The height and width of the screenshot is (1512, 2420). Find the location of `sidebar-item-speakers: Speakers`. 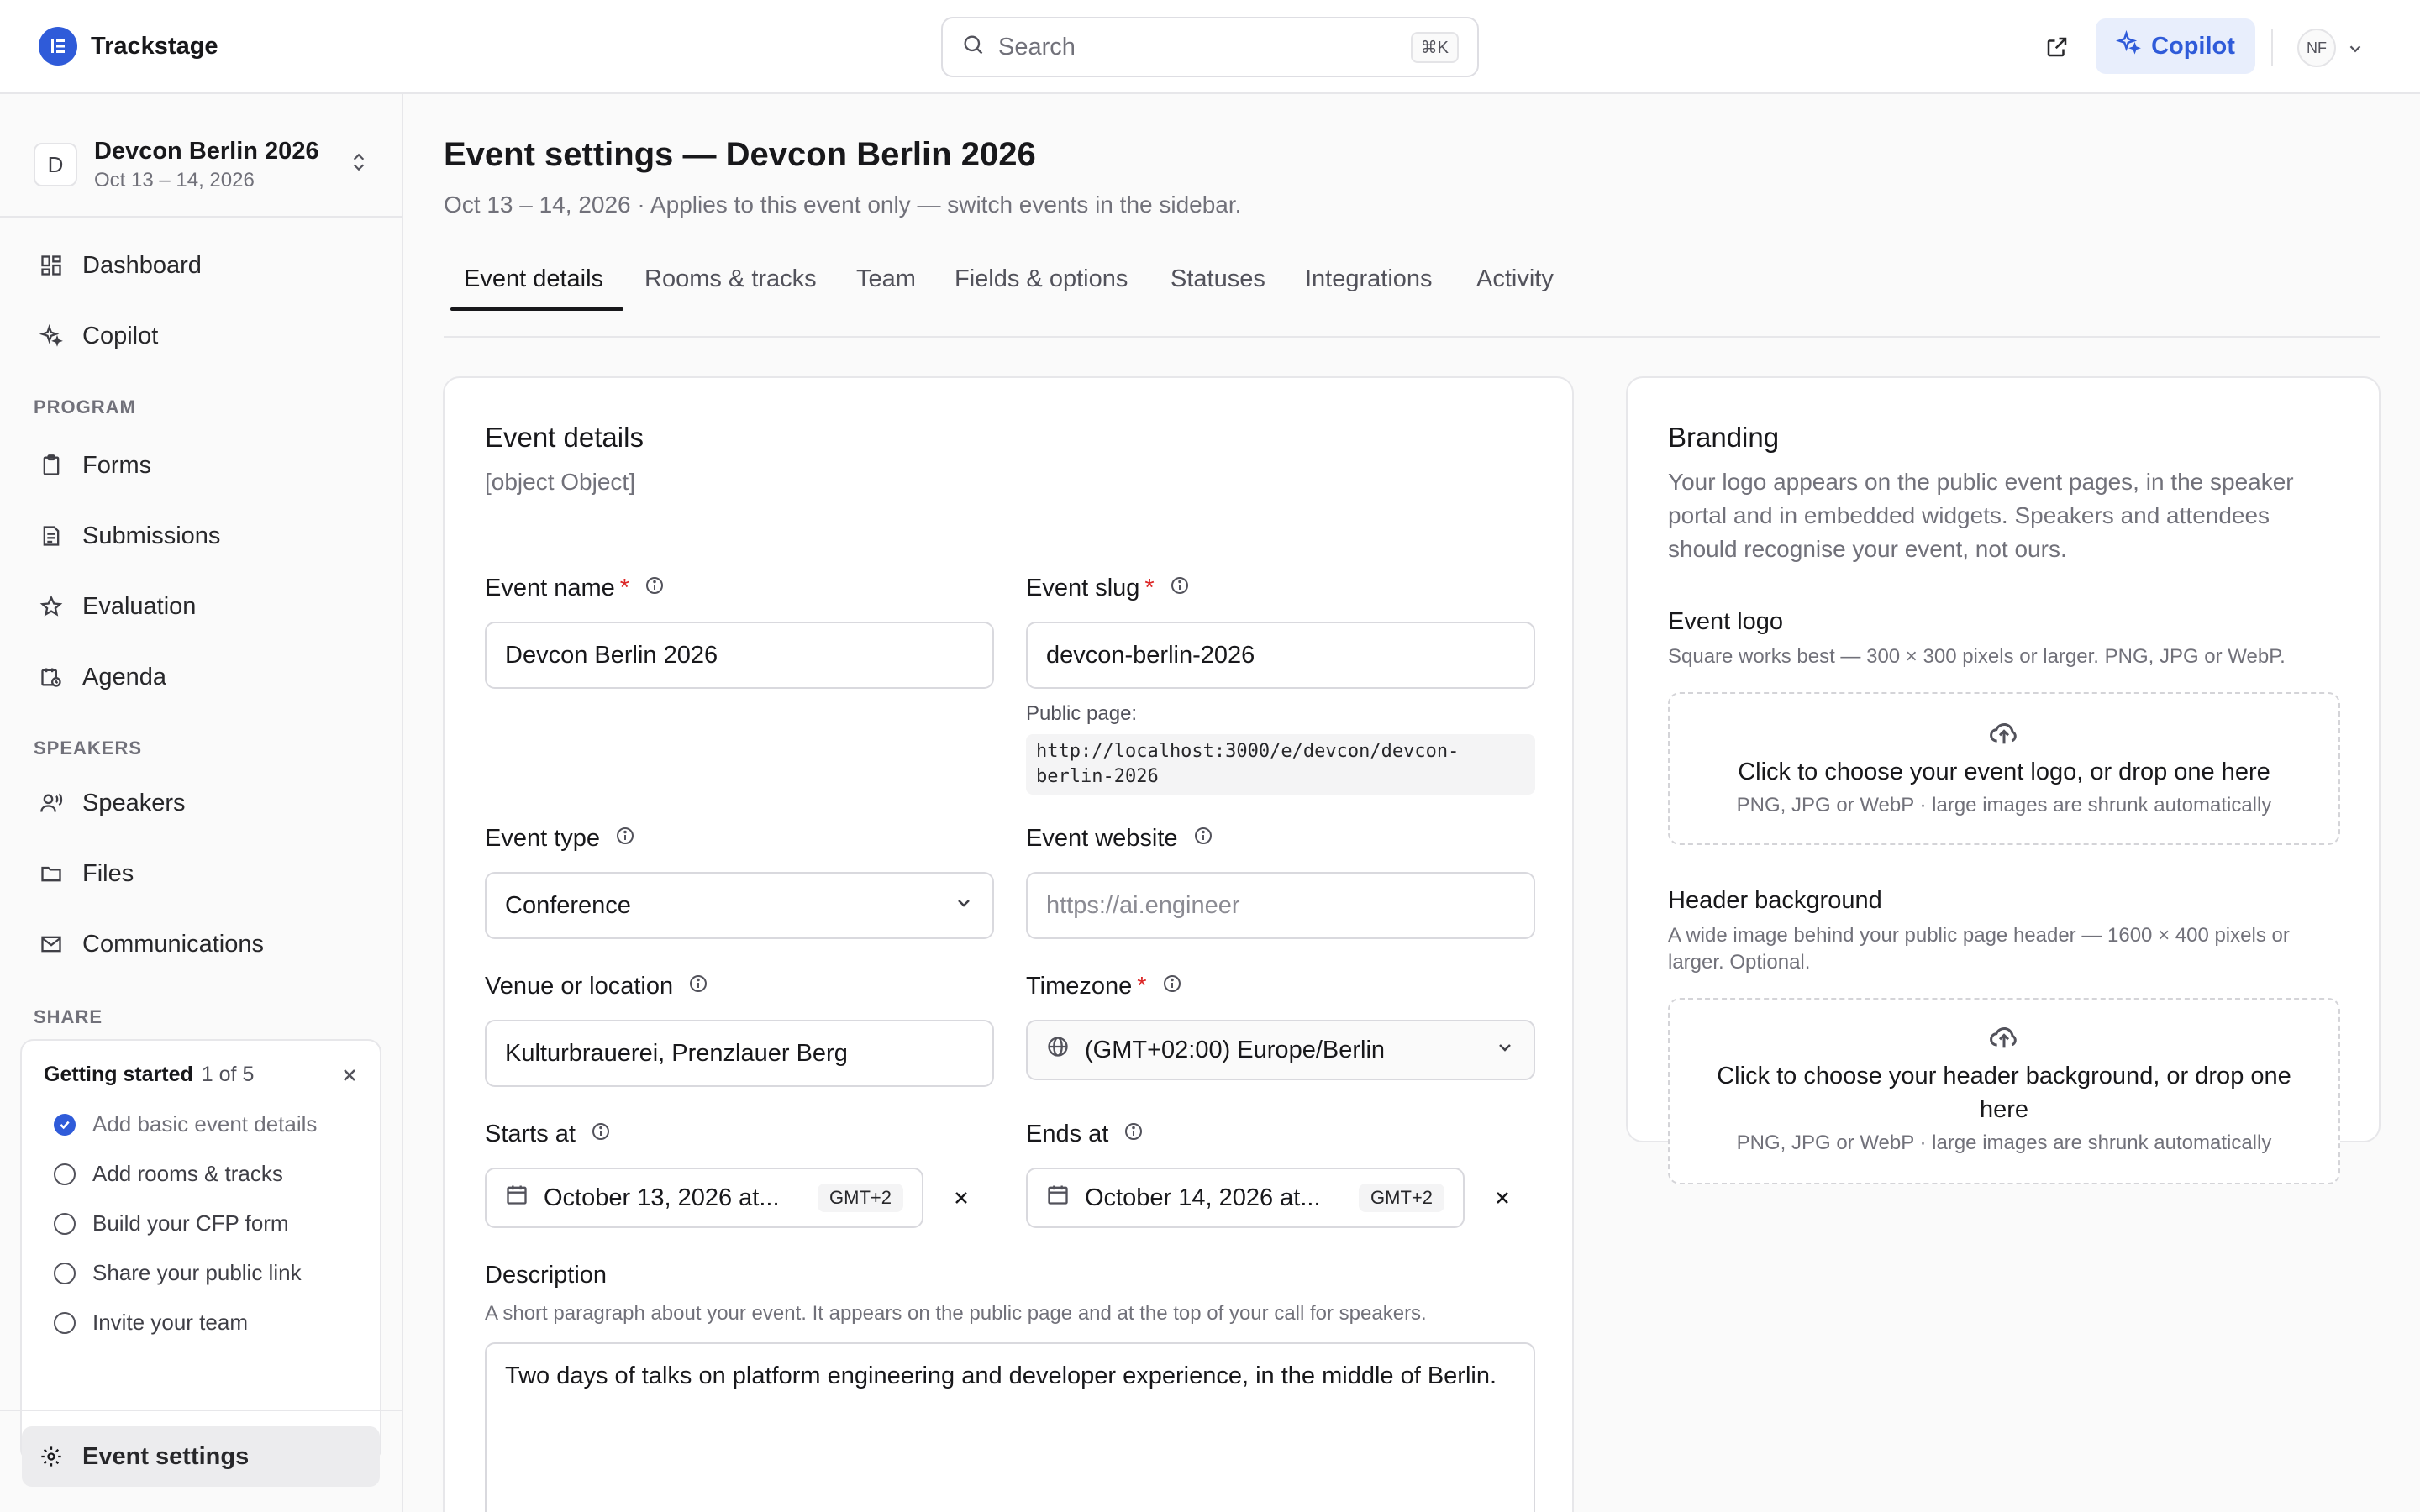

sidebar-item-speakers: Speakers is located at coordinates (201, 803).